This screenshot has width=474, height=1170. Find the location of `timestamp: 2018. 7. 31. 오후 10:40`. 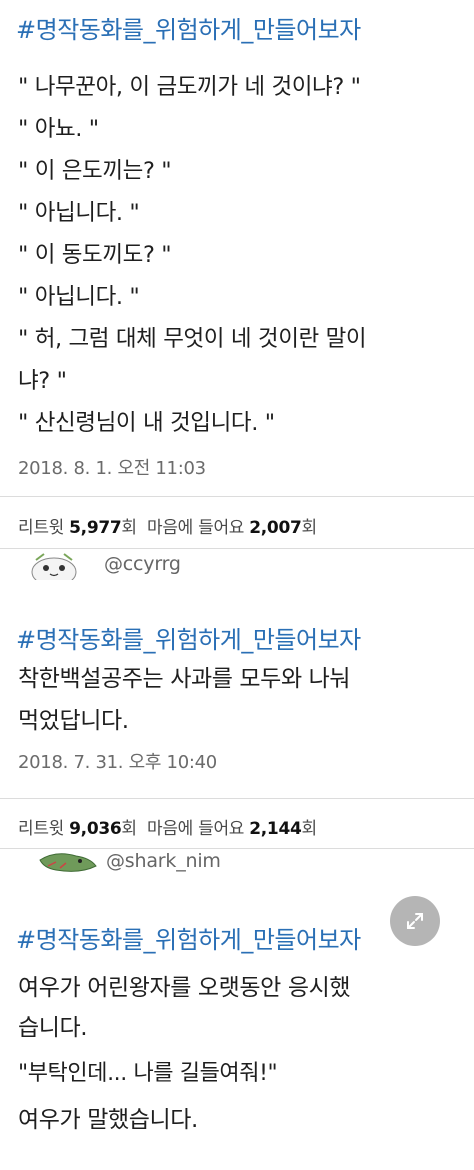

timestamp: 2018. 7. 31. 오후 10:40 is located at coordinates (246, 761).